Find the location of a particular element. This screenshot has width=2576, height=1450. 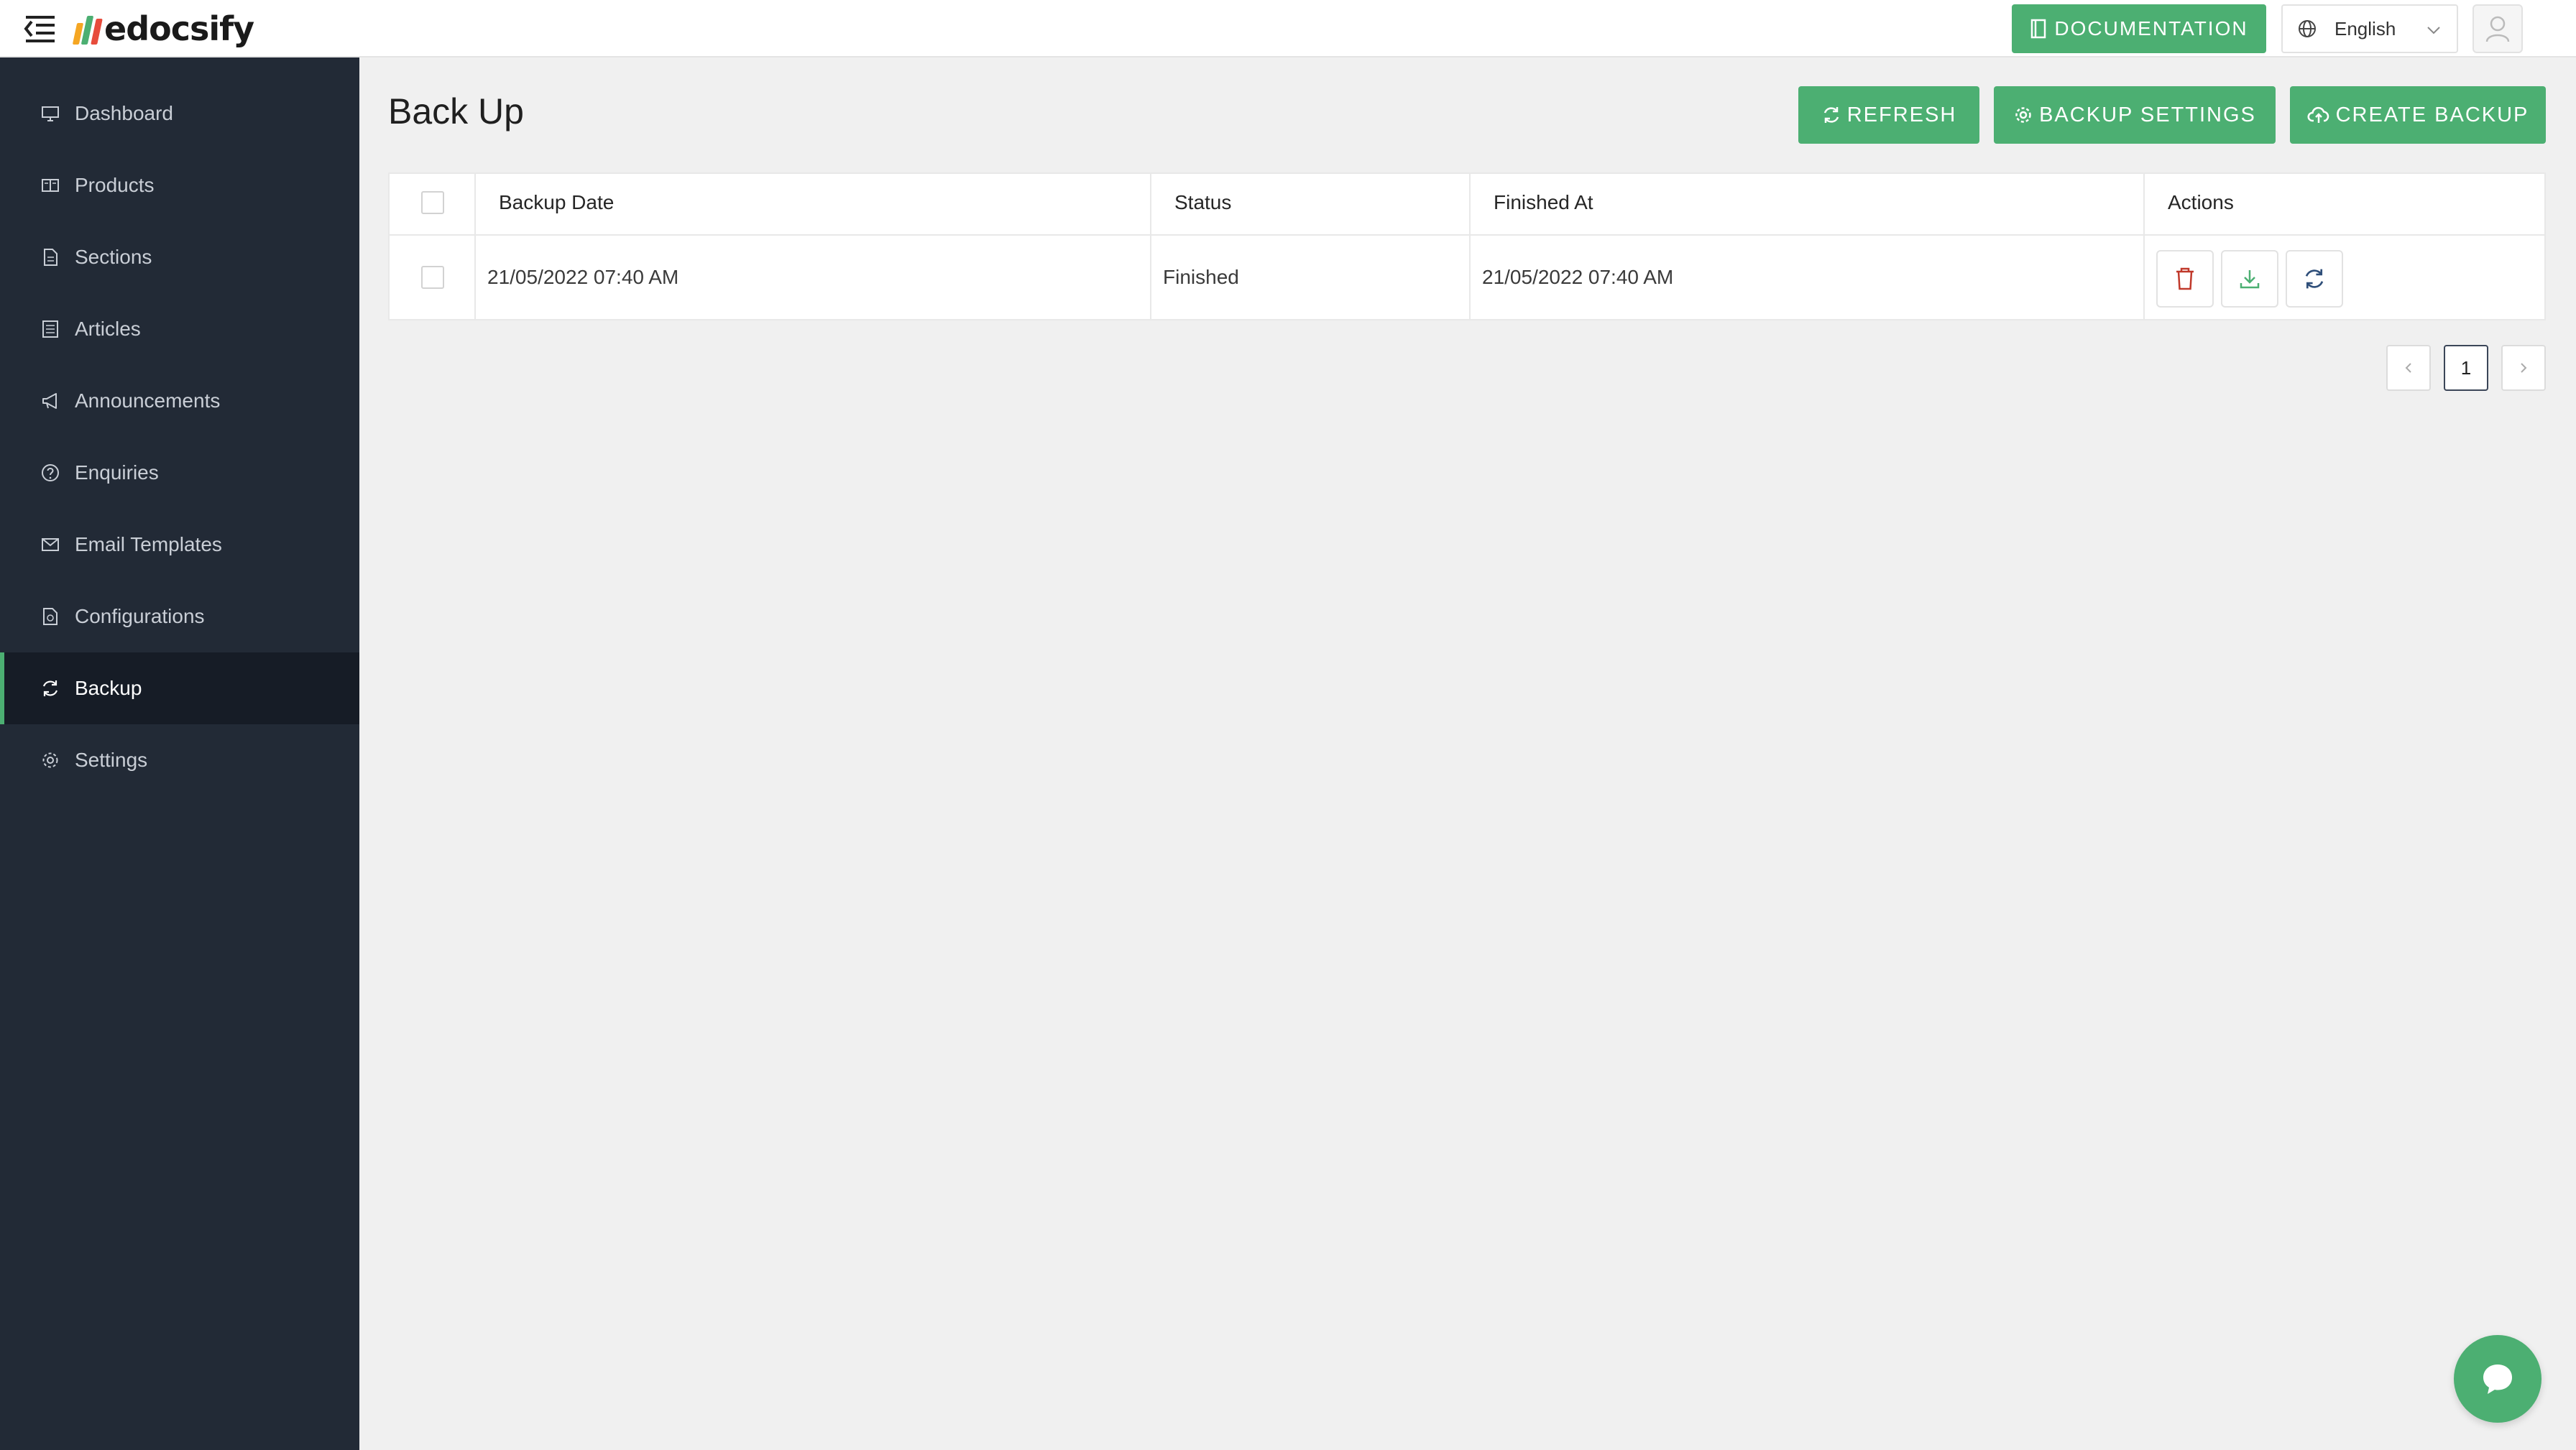

create-backup-button: CREATE BACKUP is located at coordinates (2418, 115).